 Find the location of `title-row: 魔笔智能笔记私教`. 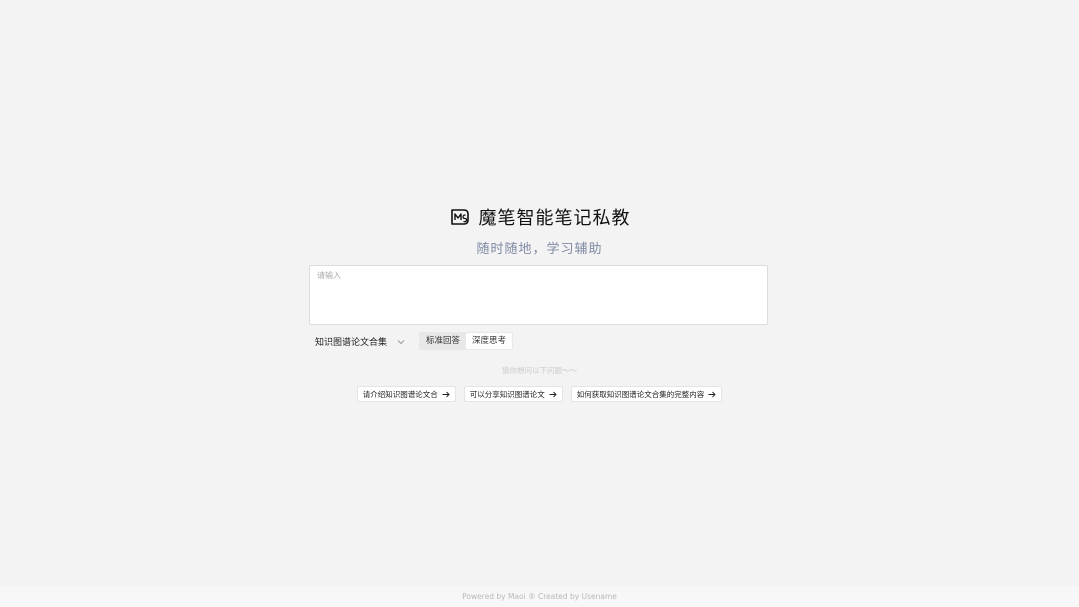

title-row: 魔笔智能笔记私教 is located at coordinates (540, 217).